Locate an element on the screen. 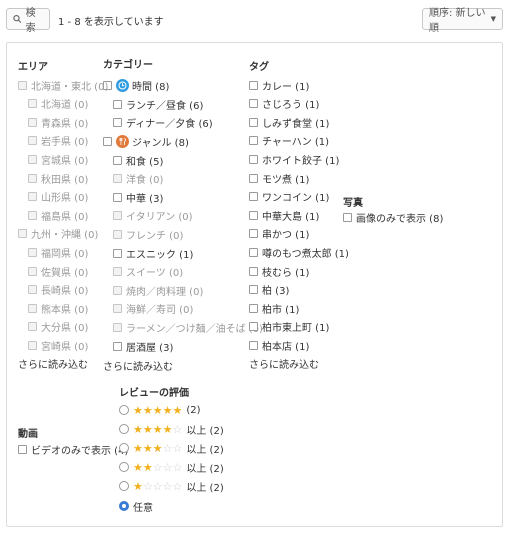  tag-item-11: 柏 (3) is located at coordinates (269, 290).